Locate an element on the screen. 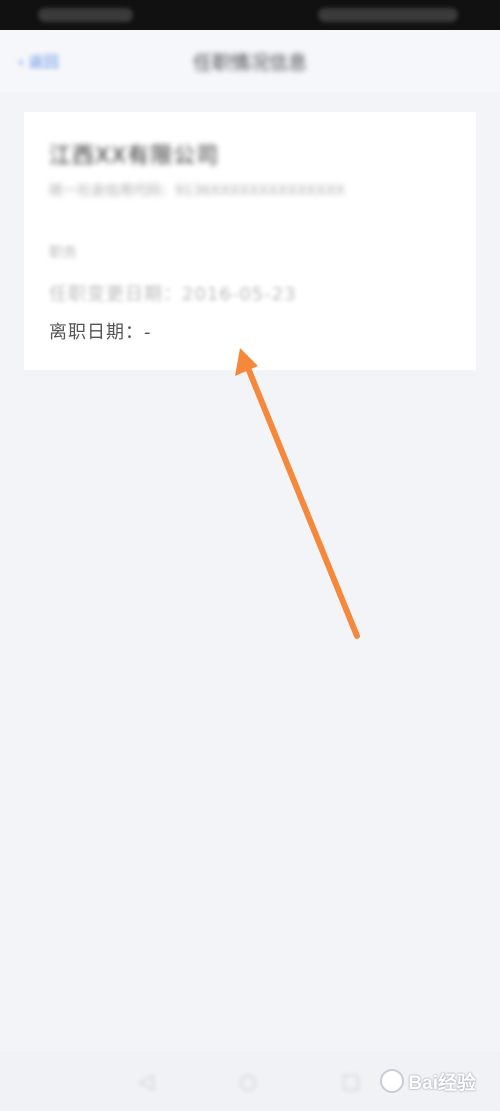 This screenshot has width=500, height=1111. company-description: 统一社会信用代码：9136XXXXXXXXXXXXXX is located at coordinates (197, 191).